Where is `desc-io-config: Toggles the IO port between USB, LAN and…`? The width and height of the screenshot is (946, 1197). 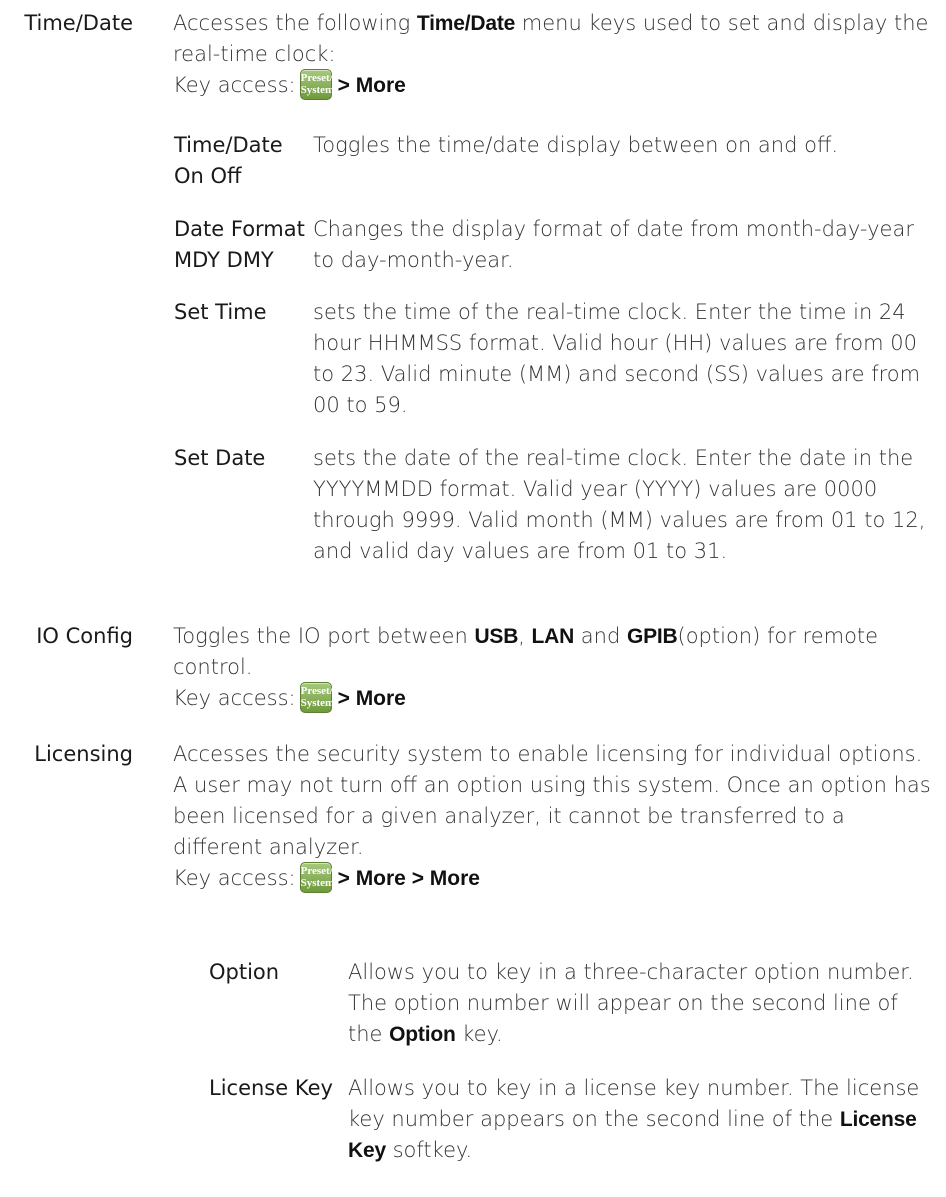
desc-io-config: Toggles the IO port between USB, LAN and… is located at coordinates (554, 668).